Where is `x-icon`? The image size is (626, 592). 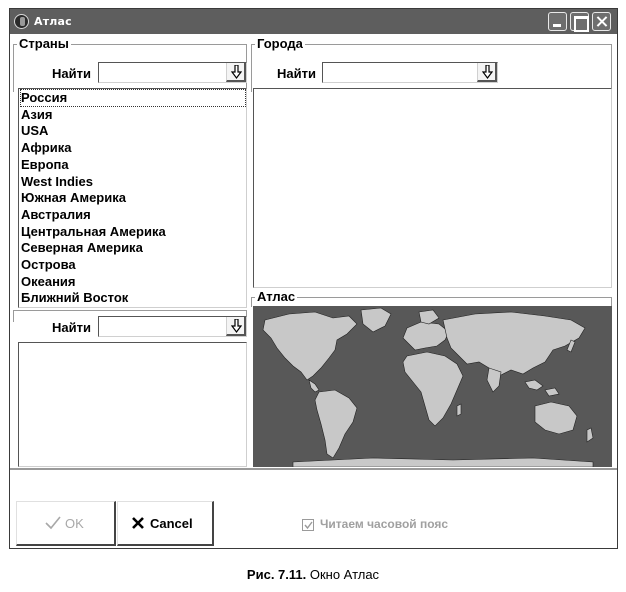 x-icon is located at coordinates (138, 523).